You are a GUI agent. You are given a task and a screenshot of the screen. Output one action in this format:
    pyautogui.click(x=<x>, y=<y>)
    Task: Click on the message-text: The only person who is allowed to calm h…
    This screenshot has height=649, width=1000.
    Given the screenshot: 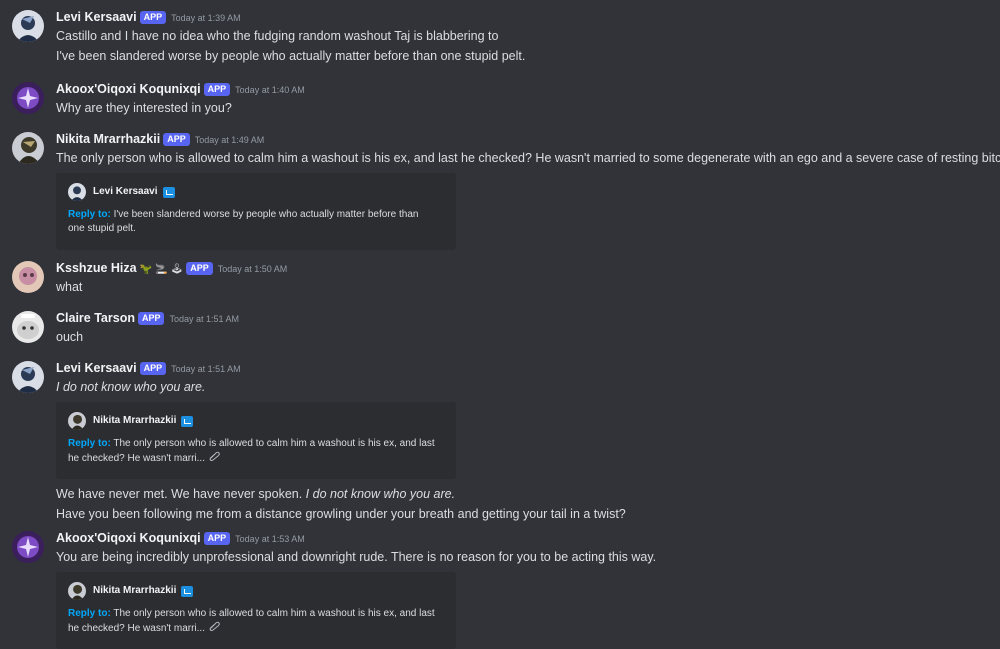 What is the action you would take?
    pyautogui.click(x=528, y=158)
    